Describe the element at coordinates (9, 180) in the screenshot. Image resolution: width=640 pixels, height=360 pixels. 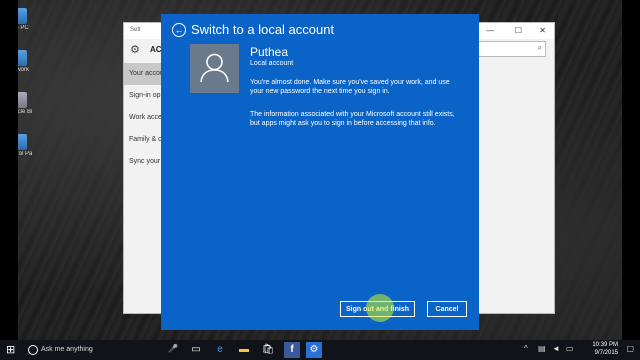
I see `letterbox-left` at that location.